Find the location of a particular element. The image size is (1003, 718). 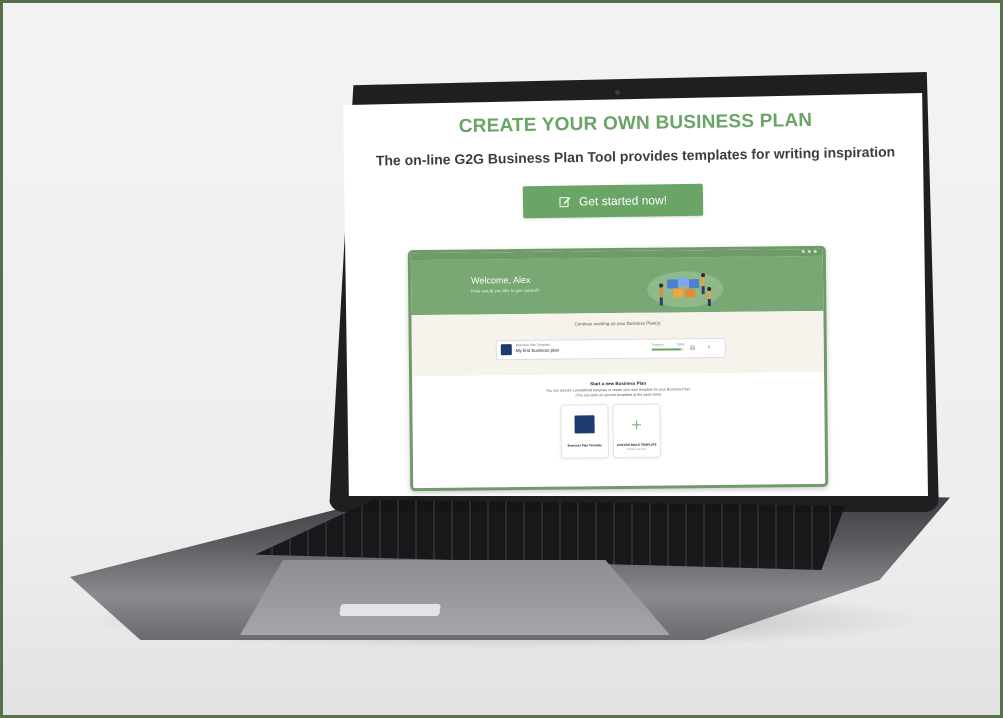

template-card-custom: + CUSTOM BUILD TEMPLATE Create your own is located at coordinates (636, 431).